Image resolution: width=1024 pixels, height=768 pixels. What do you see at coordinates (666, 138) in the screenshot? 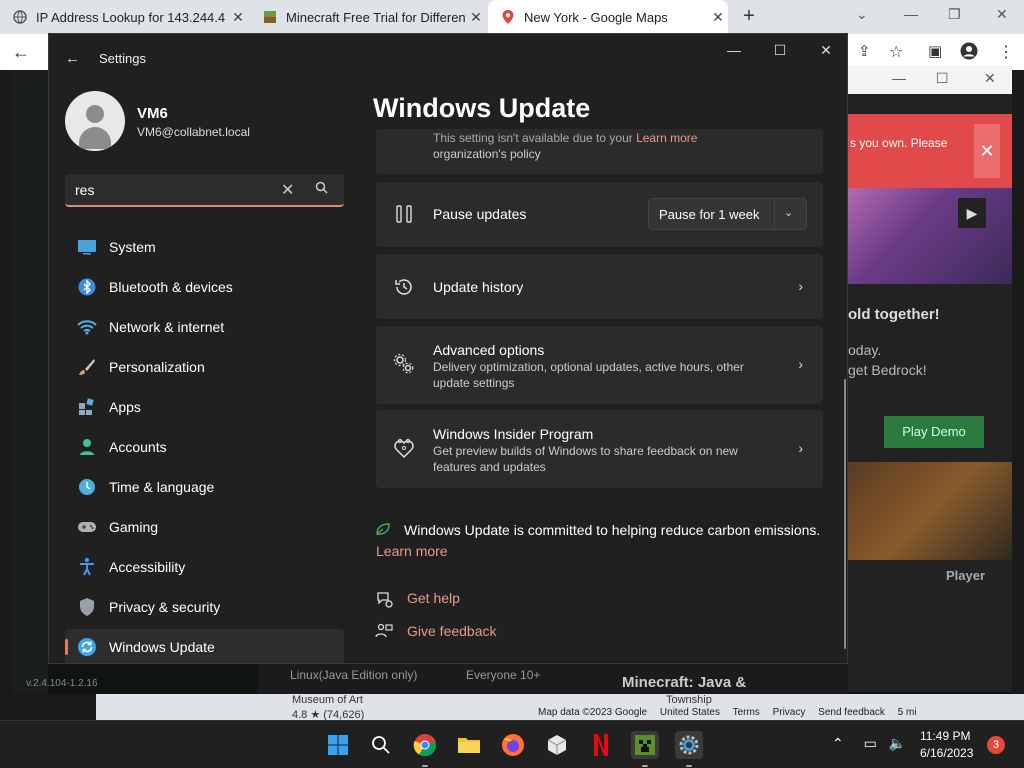
I see `learn-more-link: Learn more` at bounding box center [666, 138].